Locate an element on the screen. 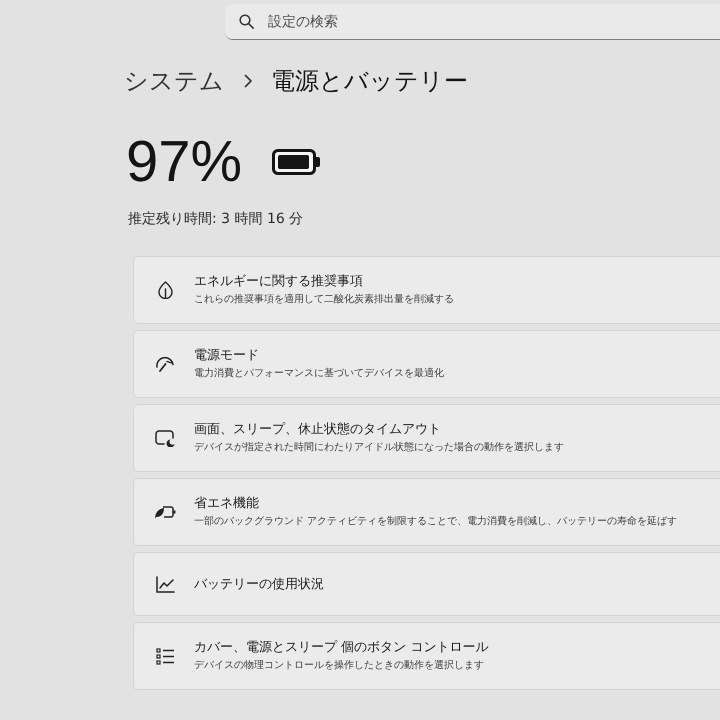 The width and height of the screenshot is (720, 720). leaf-icon is located at coordinates (165, 290).